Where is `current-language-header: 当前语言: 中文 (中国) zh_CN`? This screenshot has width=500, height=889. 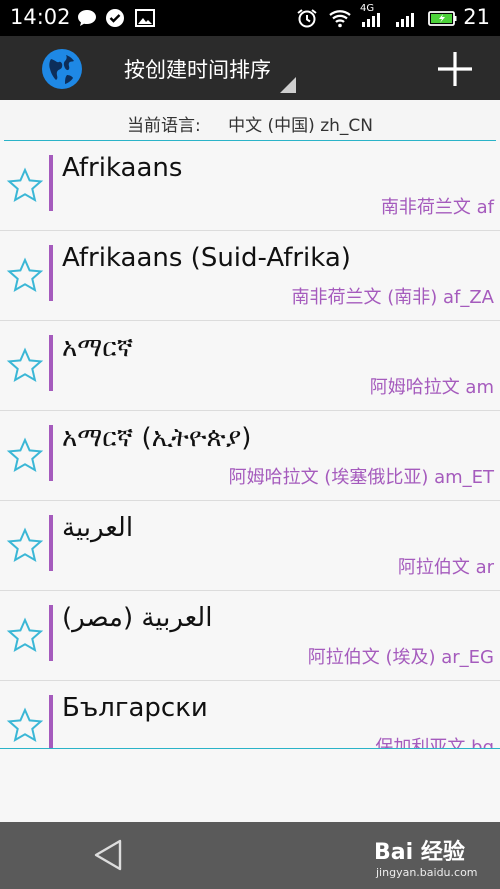
current-language-header: 当前语言: 中文 (中国) zh_CN is located at coordinates (250, 122).